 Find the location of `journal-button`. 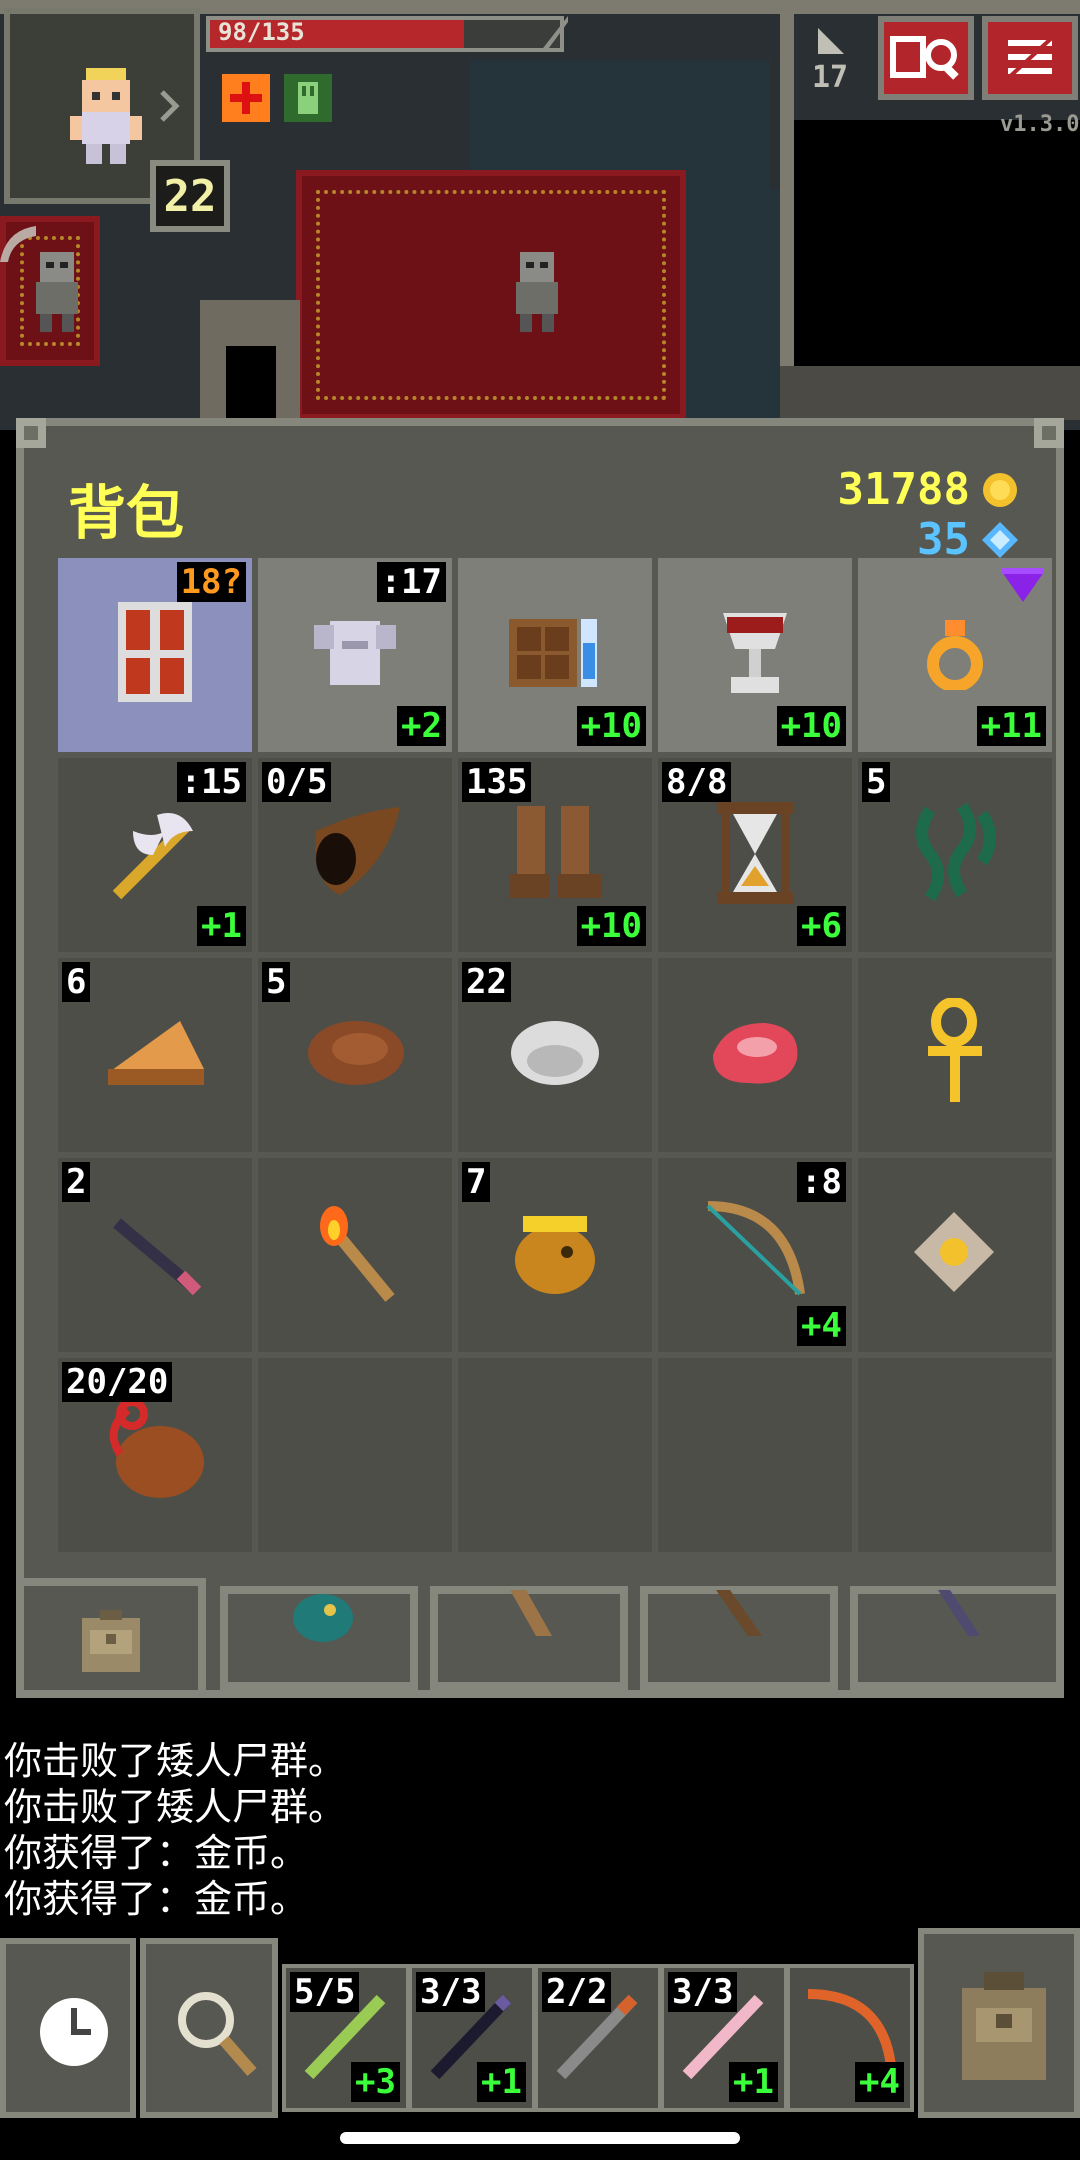

journal-button is located at coordinates (926, 58).